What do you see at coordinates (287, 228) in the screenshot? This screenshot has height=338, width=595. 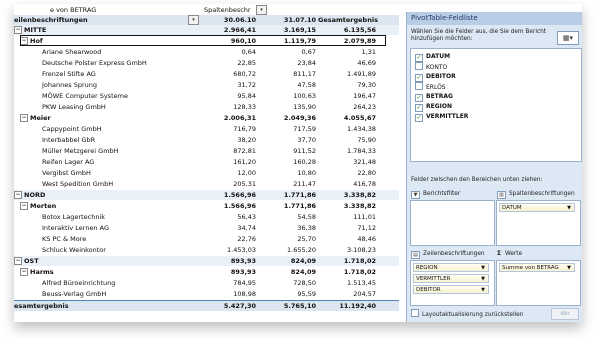 I see `value-cell: 36,38` at bounding box center [287, 228].